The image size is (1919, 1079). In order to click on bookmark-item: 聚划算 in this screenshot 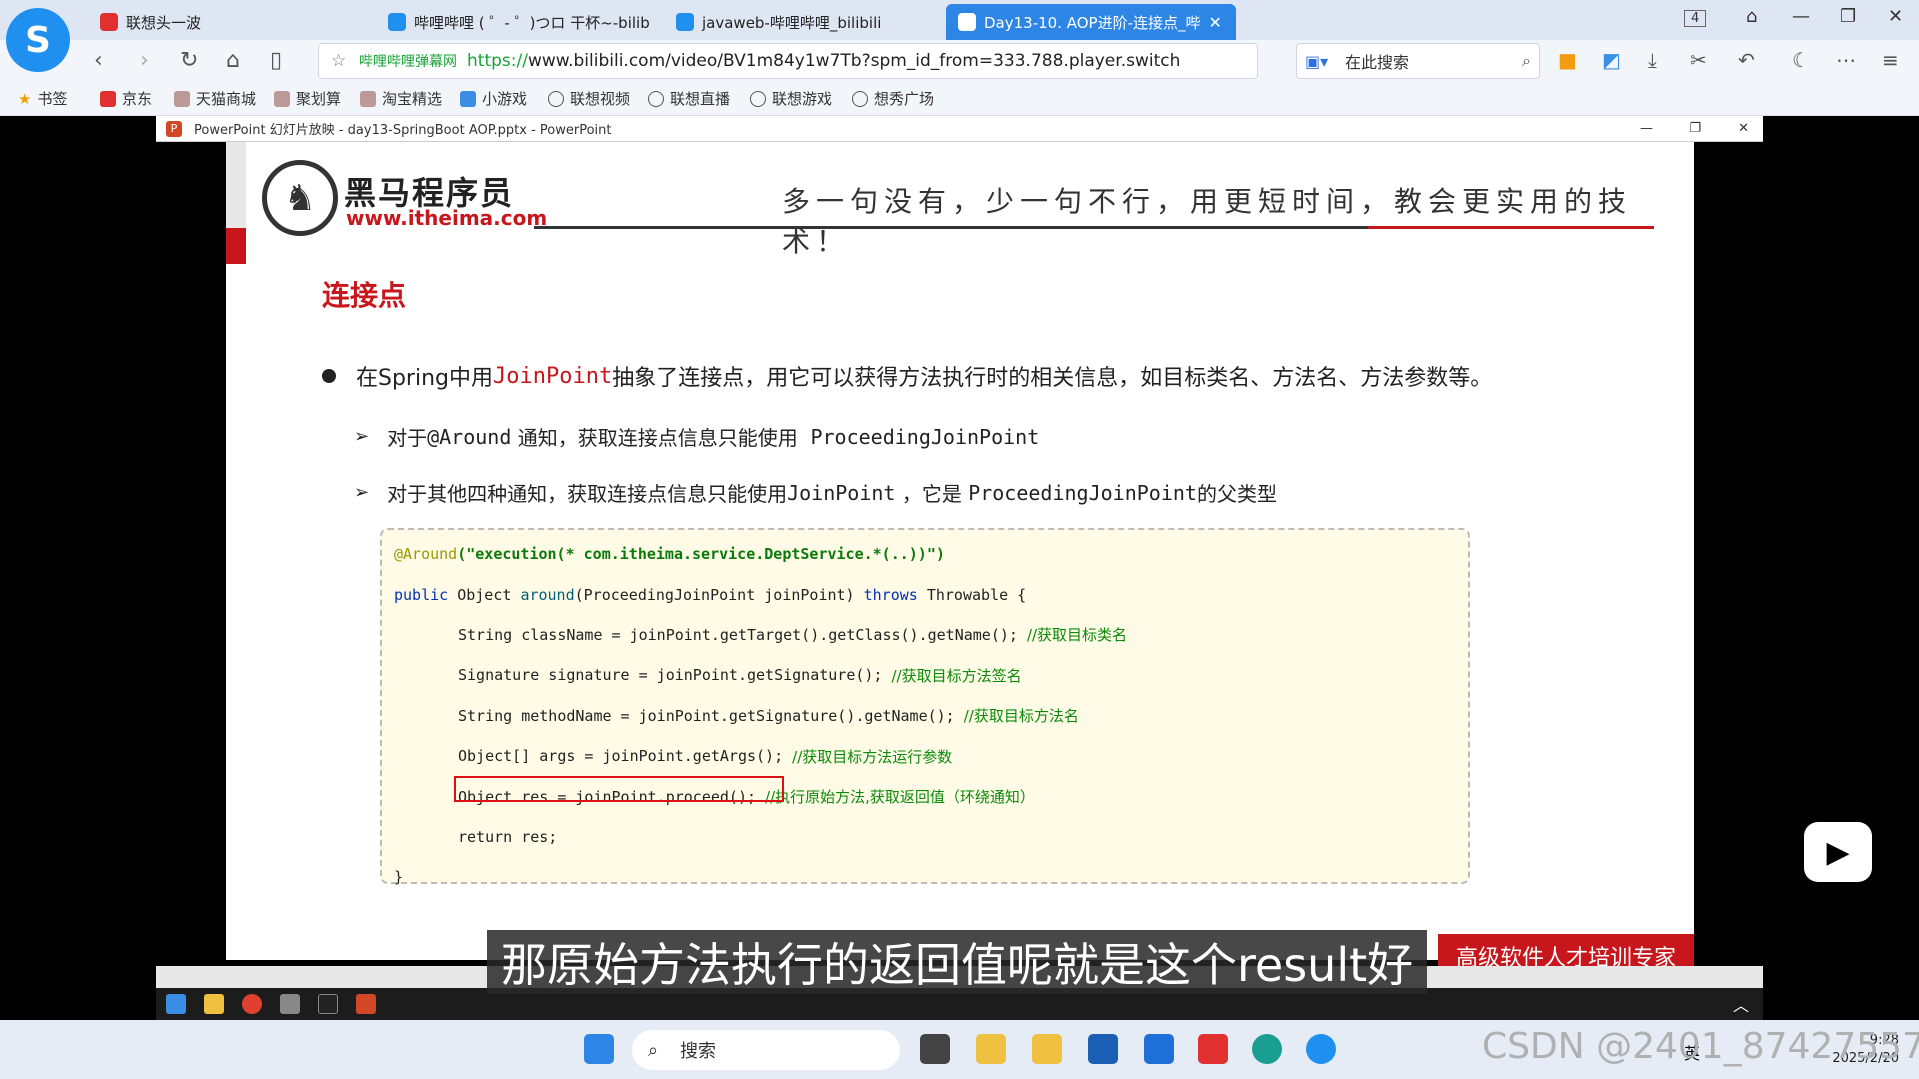, I will do `click(307, 98)`.